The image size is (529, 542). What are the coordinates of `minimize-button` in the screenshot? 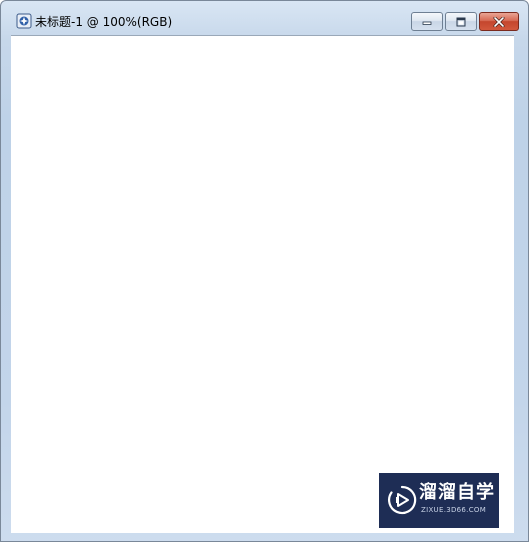 It's located at (427, 21).